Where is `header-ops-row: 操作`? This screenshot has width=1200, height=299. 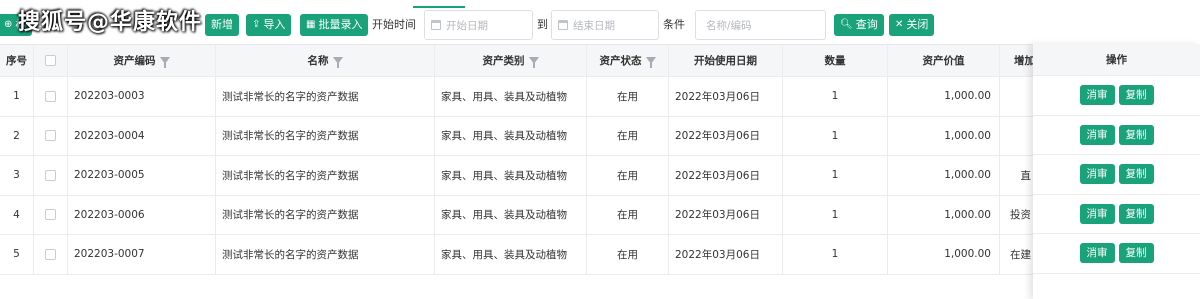
header-ops-row: 操作 is located at coordinates (1116, 60).